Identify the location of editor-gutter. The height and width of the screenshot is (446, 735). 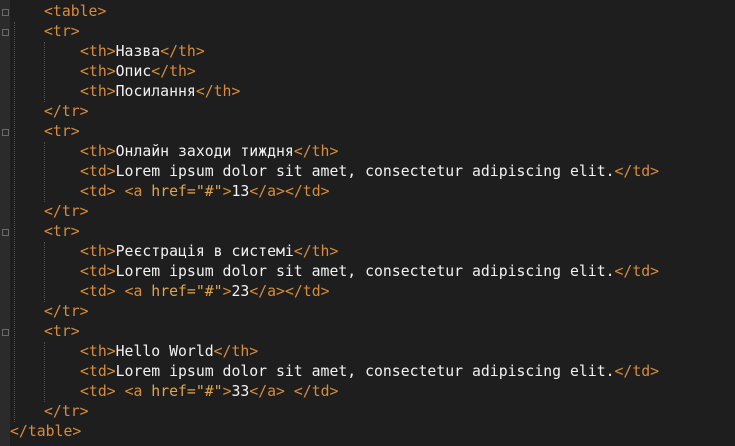
(5, 223).